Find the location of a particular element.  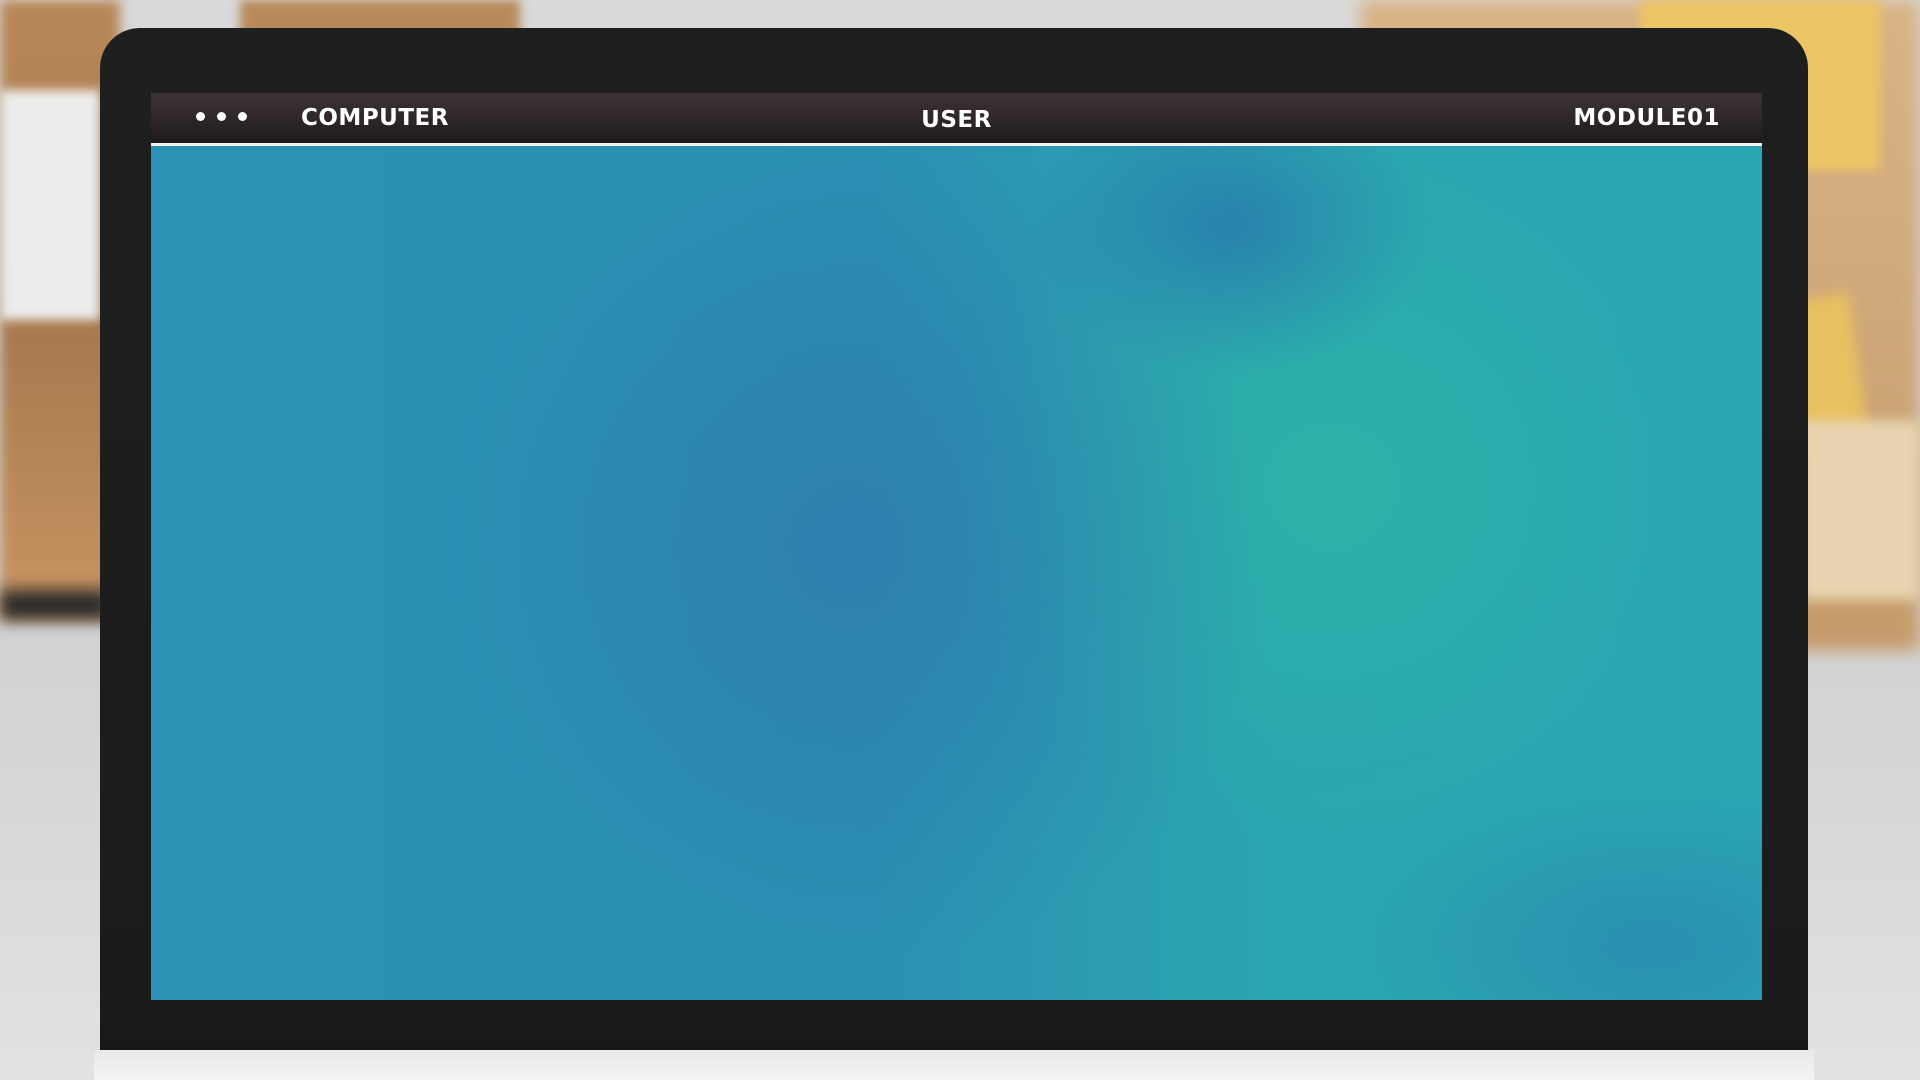

title-user: USER is located at coordinates (956, 120).